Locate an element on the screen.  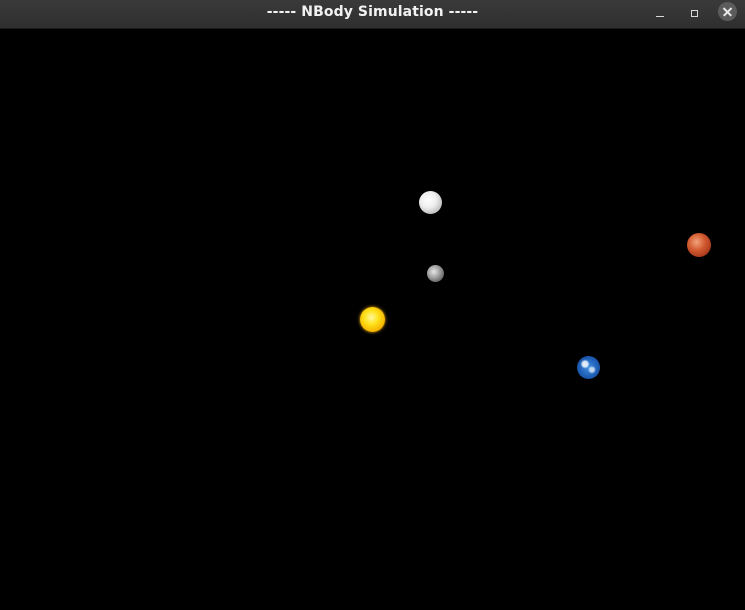
mars-body is located at coordinates (699, 245).